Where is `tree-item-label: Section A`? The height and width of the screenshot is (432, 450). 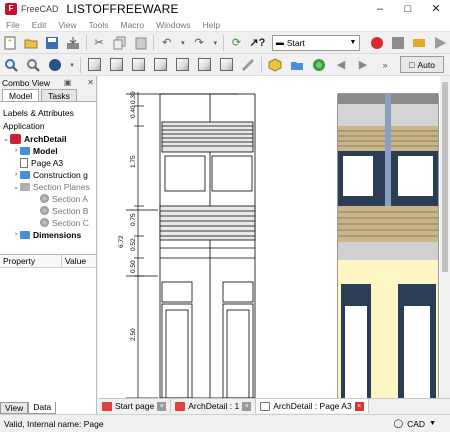 tree-item-label: Section A is located at coordinates (70, 198).